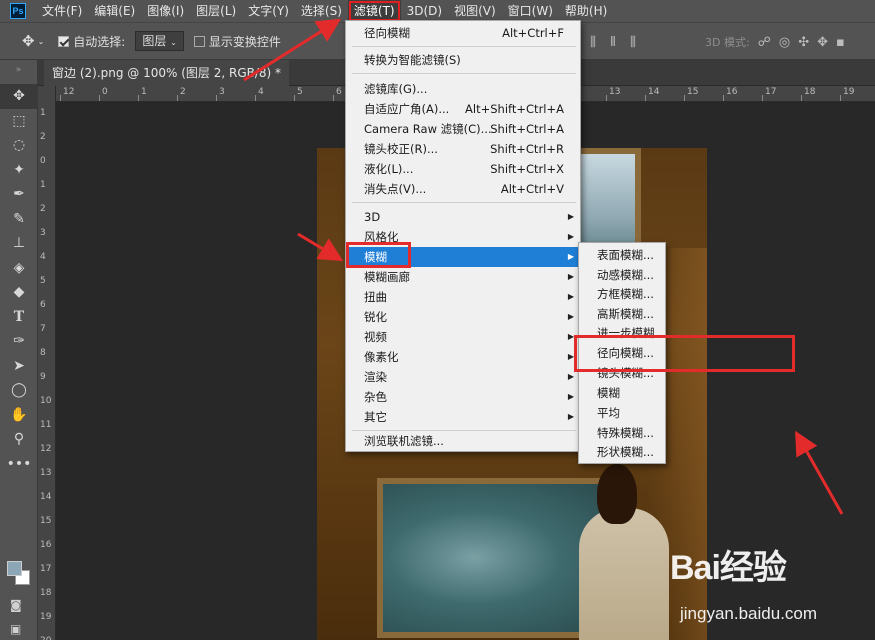 This screenshot has width=875, height=640. What do you see at coordinates (43, 377) in the screenshot?
I see `ruler-label: 9` at bounding box center [43, 377].